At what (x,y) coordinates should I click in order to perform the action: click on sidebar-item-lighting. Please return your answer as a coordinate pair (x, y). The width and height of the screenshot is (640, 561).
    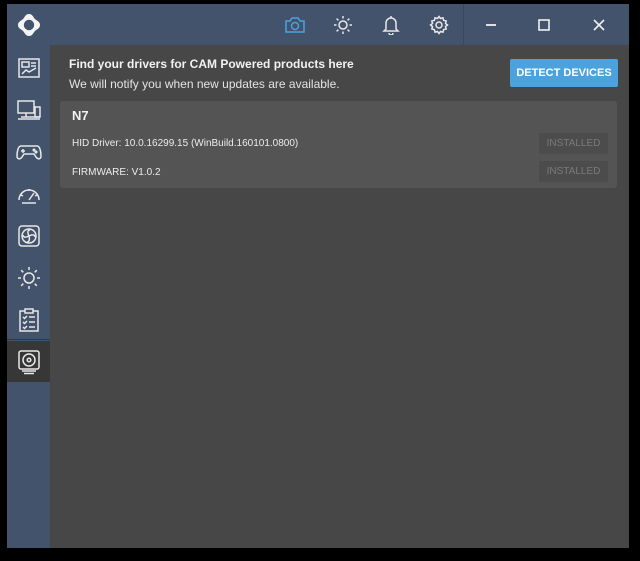
    Looking at the image, I should click on (28, 277).